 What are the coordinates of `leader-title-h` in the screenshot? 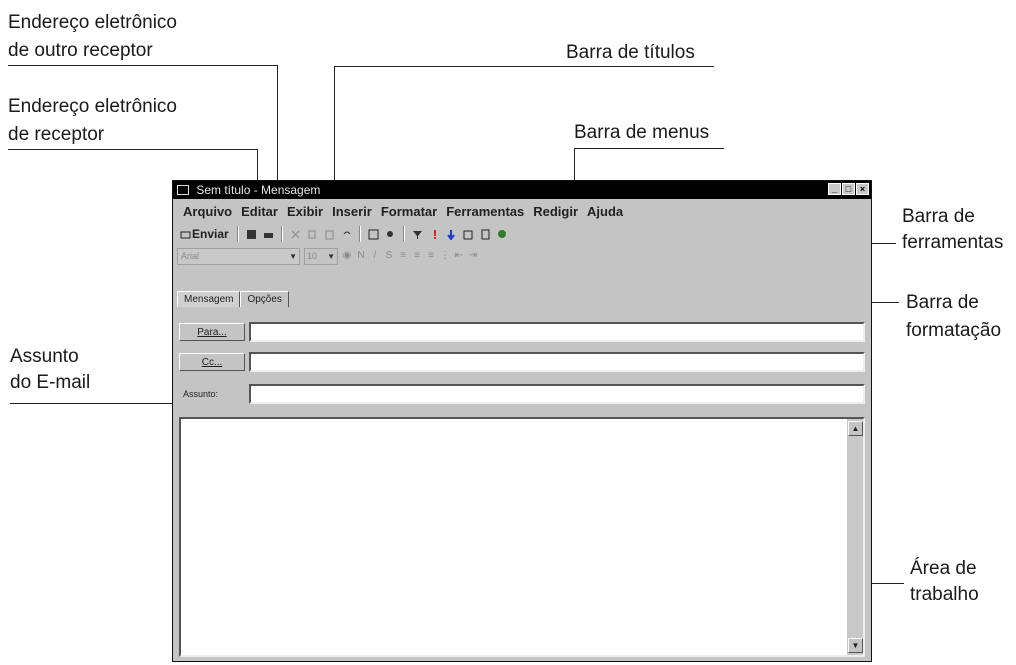 It's located at (524, 66).